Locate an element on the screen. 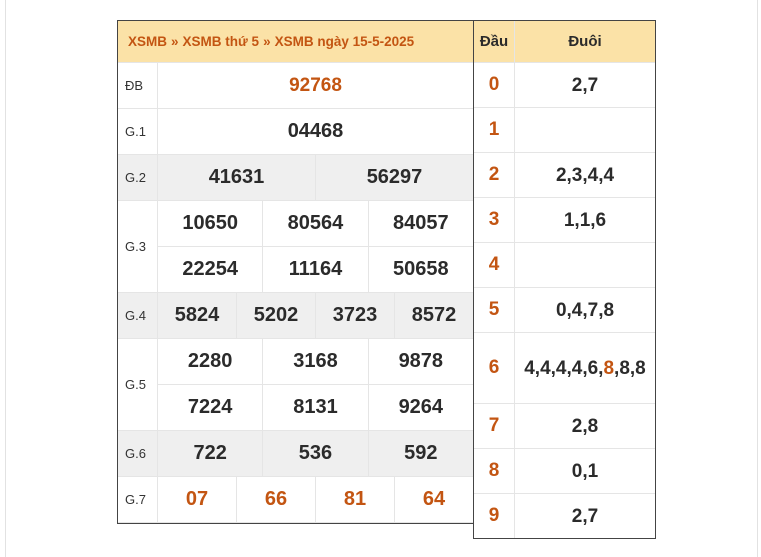 The height and width of the screenshot is (557, 761). tail-digit-highlight: 8 is located at coordinates (609, 368).